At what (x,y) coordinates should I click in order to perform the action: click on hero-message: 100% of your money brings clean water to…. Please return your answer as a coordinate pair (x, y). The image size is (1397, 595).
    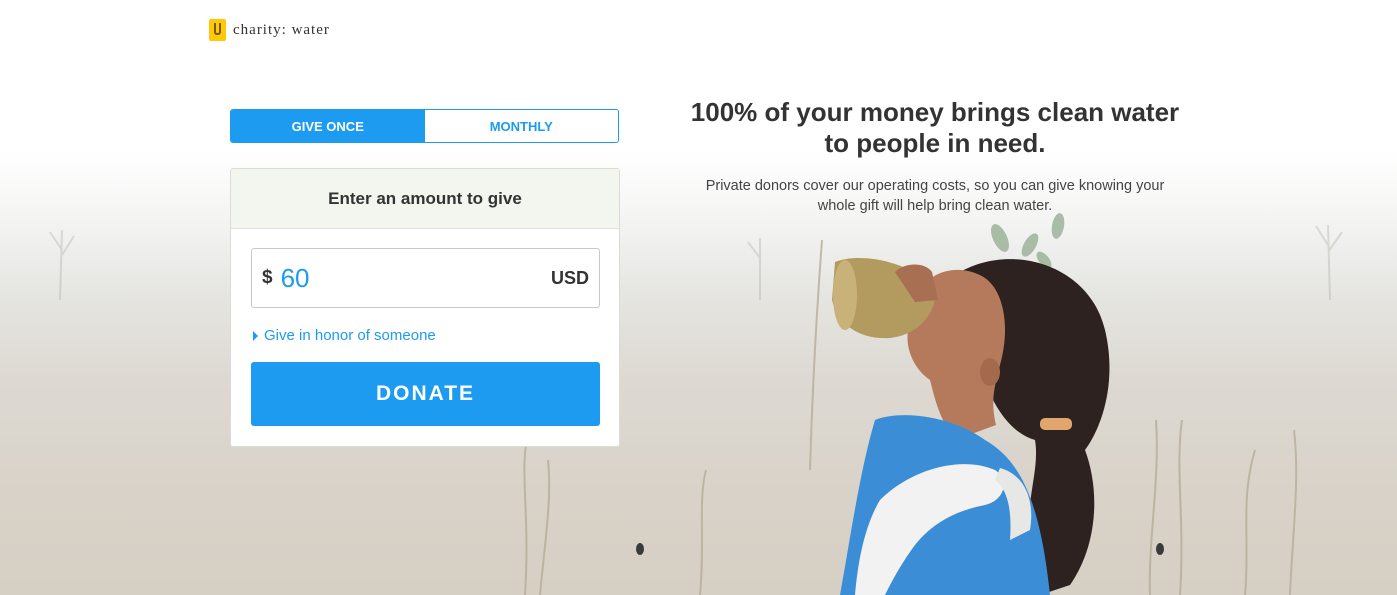
    Looking at the image, I should click on (935, 156).